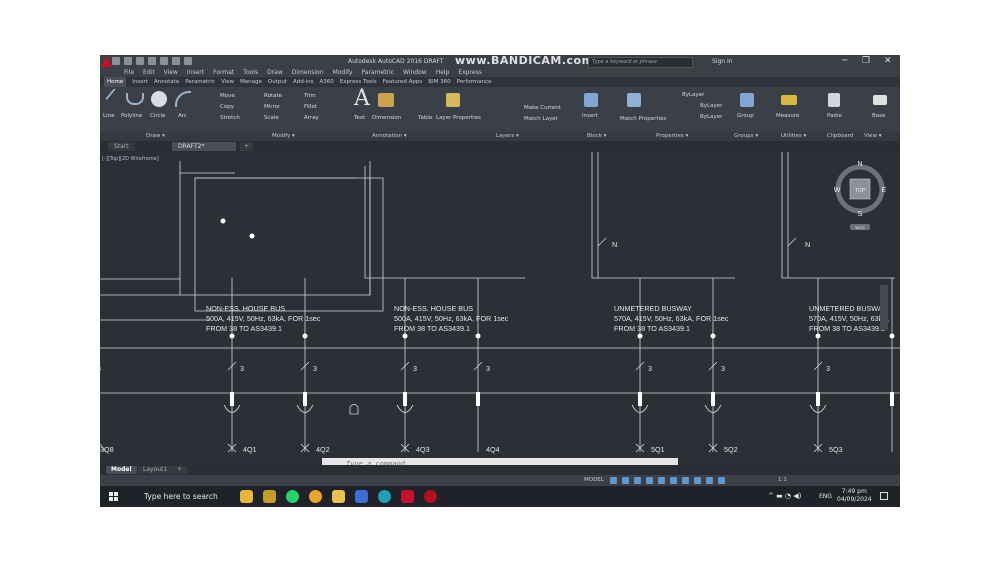 The height and width of the screenshot is (563, 1000). What do you see at coordinates (834, 100) in the screenshot?
I see `paste-icon` at bounding box center [834, 100].